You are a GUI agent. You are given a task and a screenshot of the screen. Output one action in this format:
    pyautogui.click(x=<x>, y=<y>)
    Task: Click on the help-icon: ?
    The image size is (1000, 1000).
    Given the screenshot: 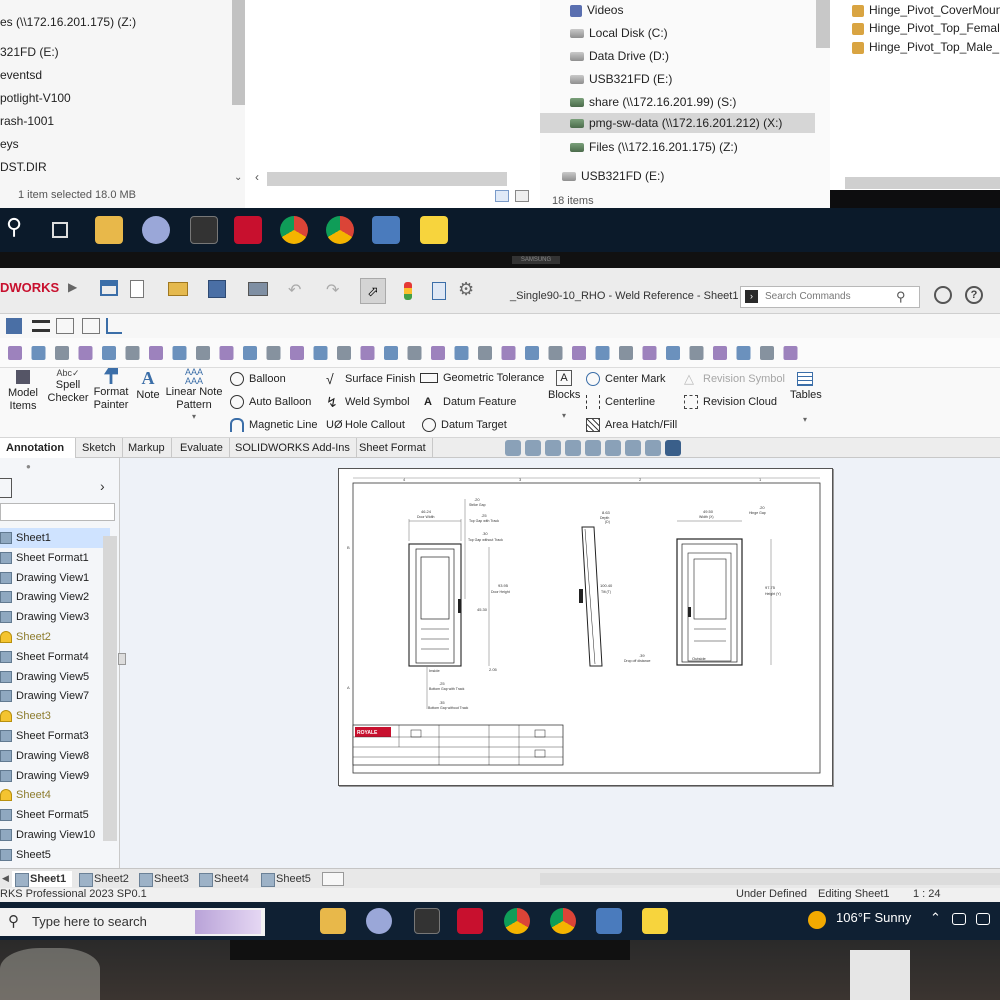 What is the action you would take?
    pyautogui.click(x=974, y=295)
    